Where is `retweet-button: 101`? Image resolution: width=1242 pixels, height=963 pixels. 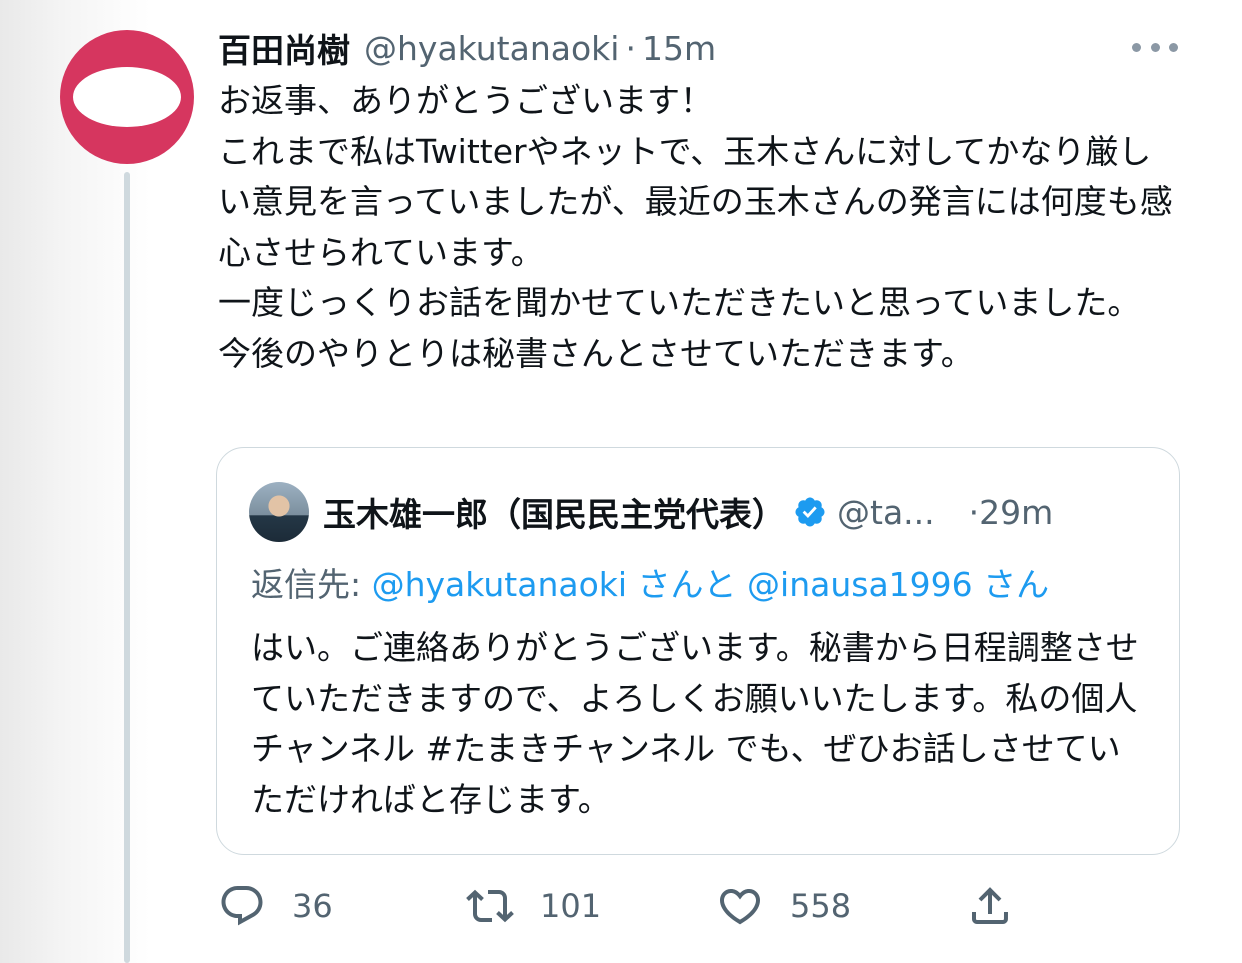 retweet-button: 101 is located at coordinates (533, 906).